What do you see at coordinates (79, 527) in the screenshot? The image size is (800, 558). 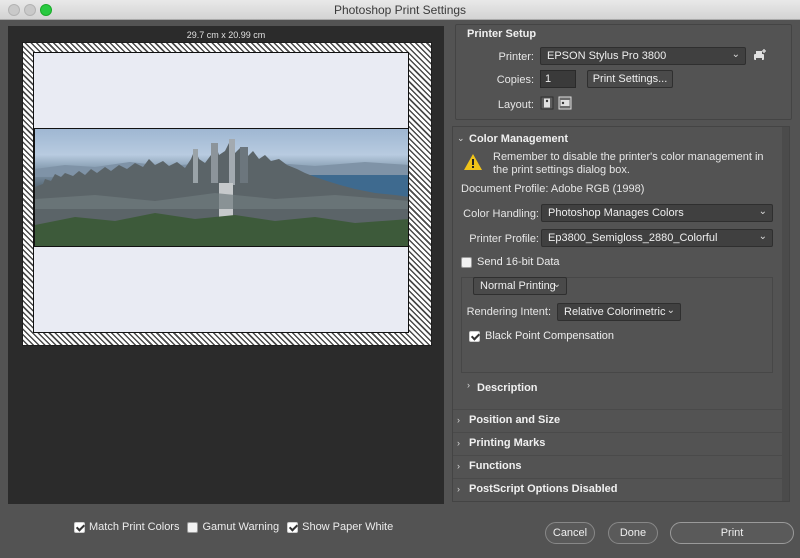 I see `match-print-colors-checkbox` at bounding box center [79, 527].